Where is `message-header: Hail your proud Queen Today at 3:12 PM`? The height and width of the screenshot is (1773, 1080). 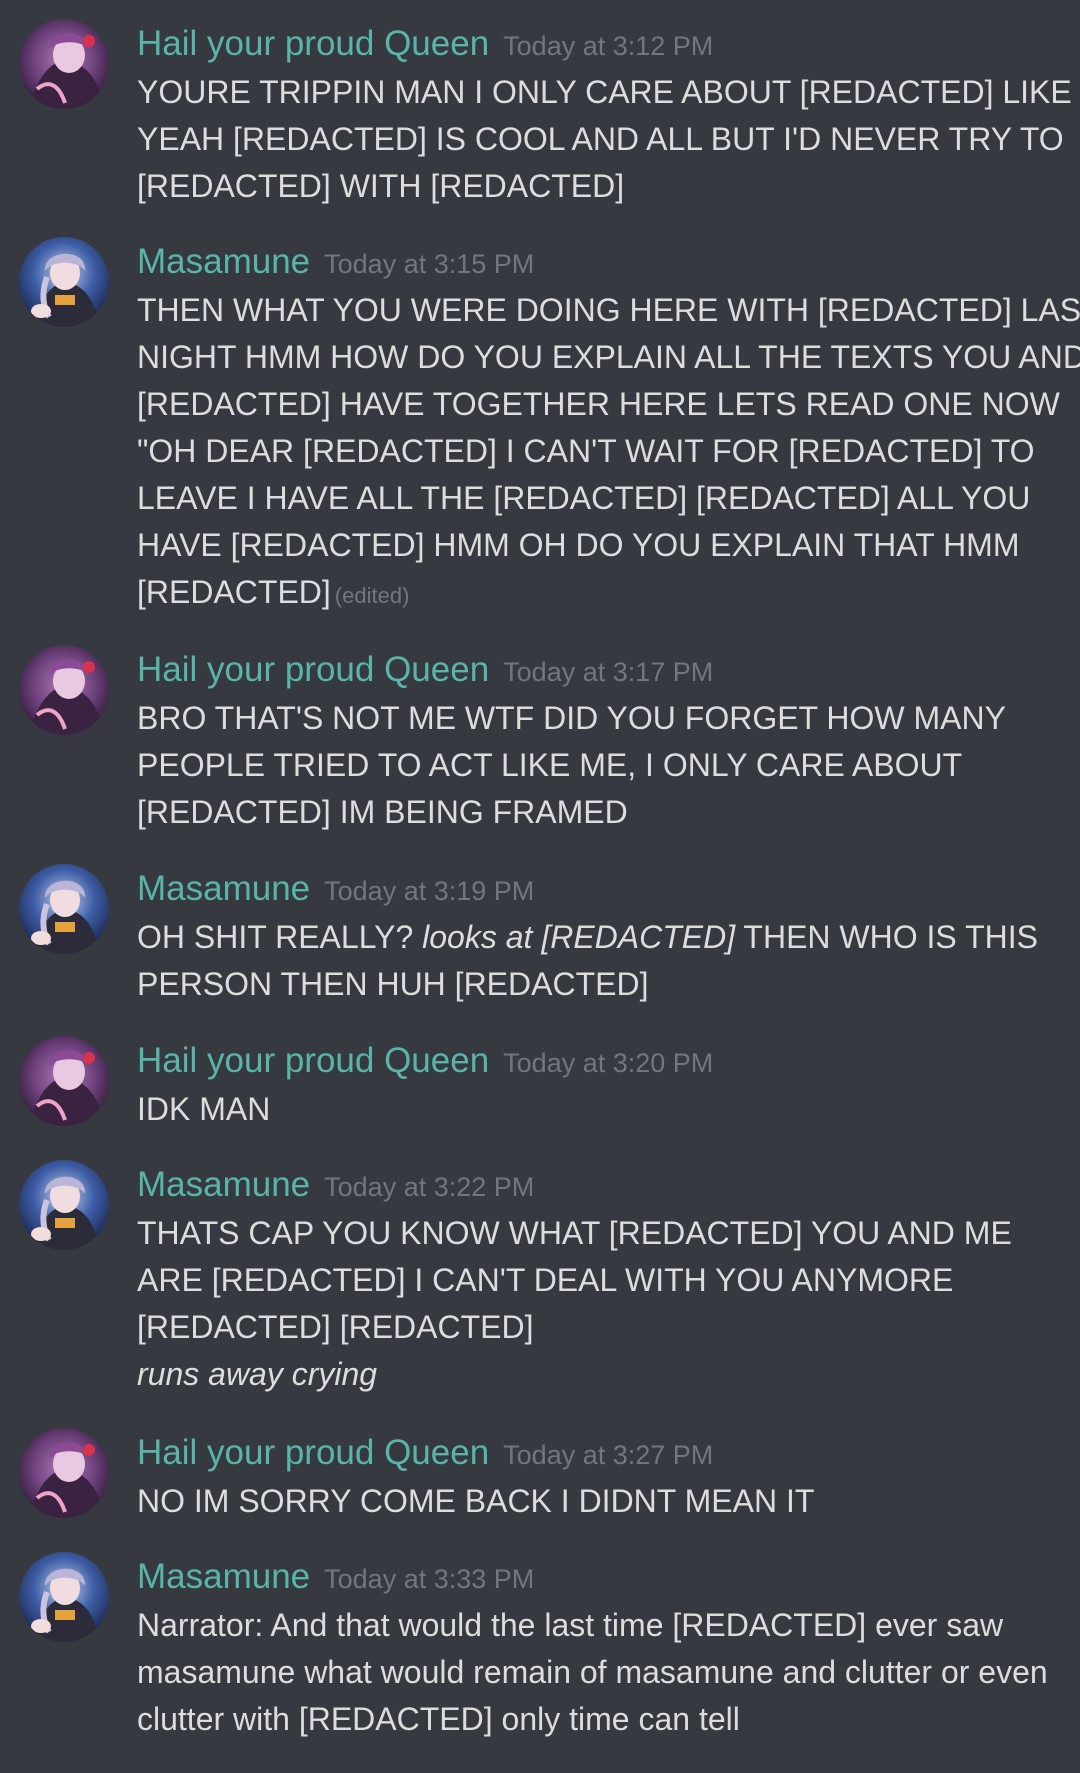
message-header: Hail your proud Queen Today at 3:12 PM is located at coordinates (425, 44).